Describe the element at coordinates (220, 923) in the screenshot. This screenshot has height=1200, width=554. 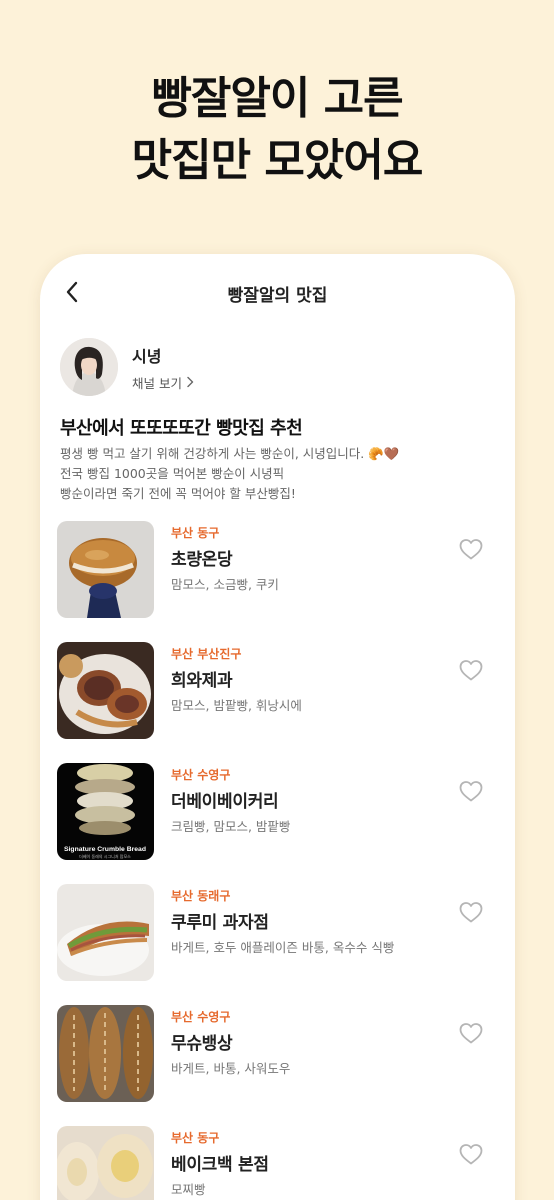
I see `shop-name: 쿠루미 과자점` at that location.